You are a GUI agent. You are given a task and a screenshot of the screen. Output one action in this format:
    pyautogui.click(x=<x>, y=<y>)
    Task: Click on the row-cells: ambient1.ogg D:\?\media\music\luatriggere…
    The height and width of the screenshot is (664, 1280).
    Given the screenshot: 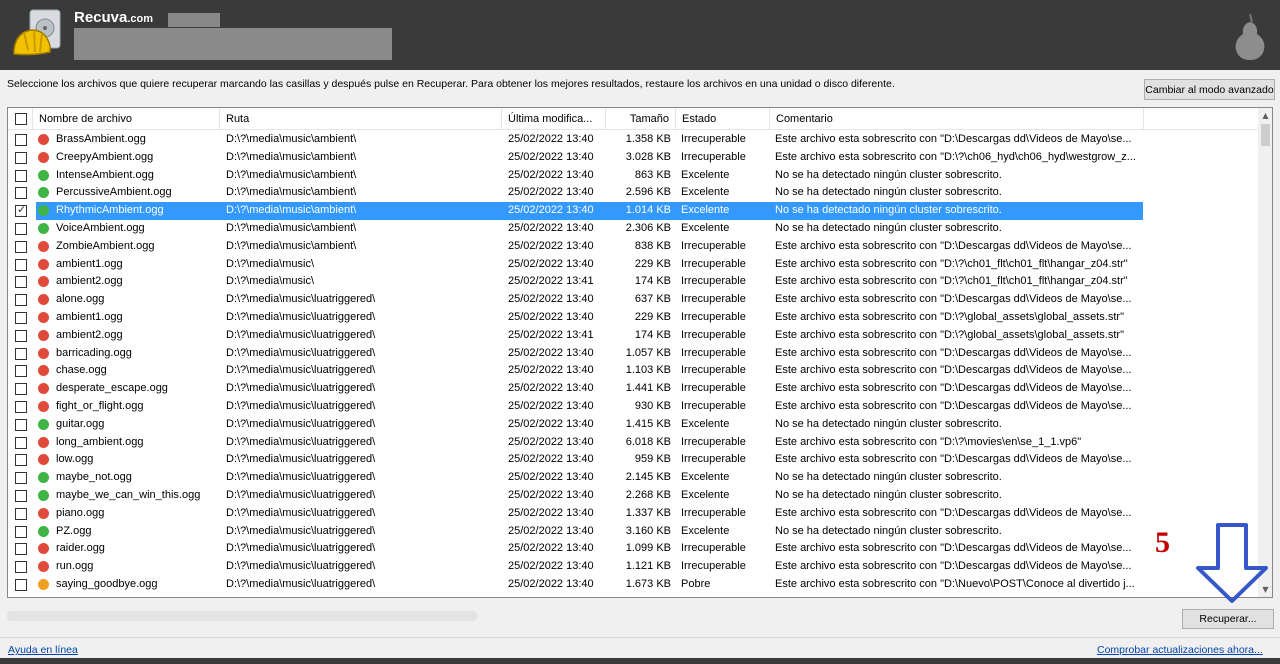 What is the action you would take?
    pyautogui.click(x=589, y=318)
    